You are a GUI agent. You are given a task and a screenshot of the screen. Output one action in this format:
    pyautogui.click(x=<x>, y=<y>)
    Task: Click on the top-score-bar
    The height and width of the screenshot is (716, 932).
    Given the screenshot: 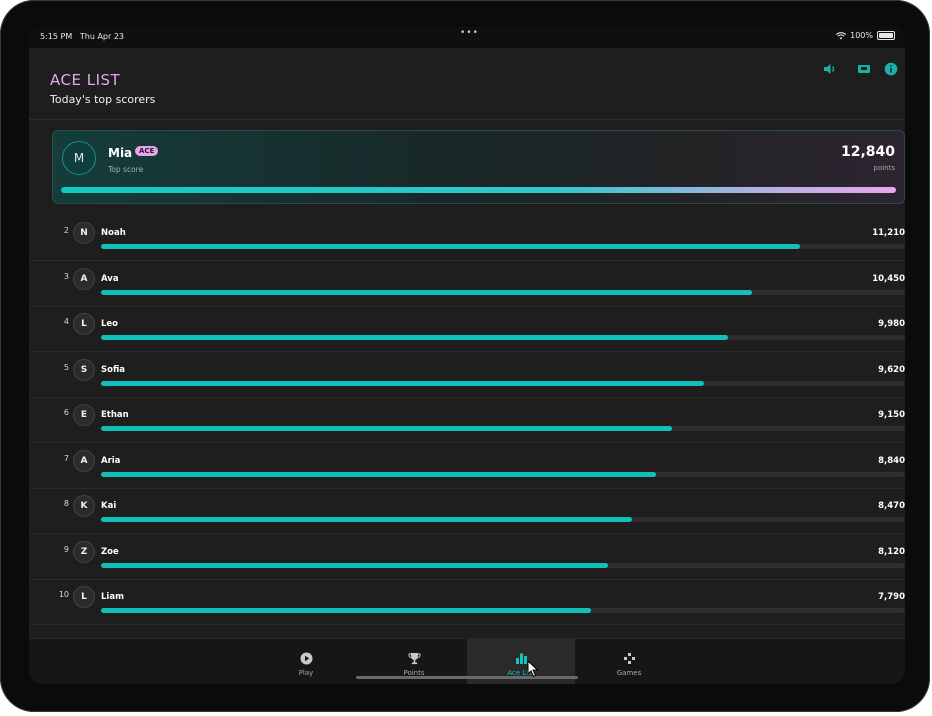 What is the action you would take?
    pyautogui.click(x=478, y=190)
    